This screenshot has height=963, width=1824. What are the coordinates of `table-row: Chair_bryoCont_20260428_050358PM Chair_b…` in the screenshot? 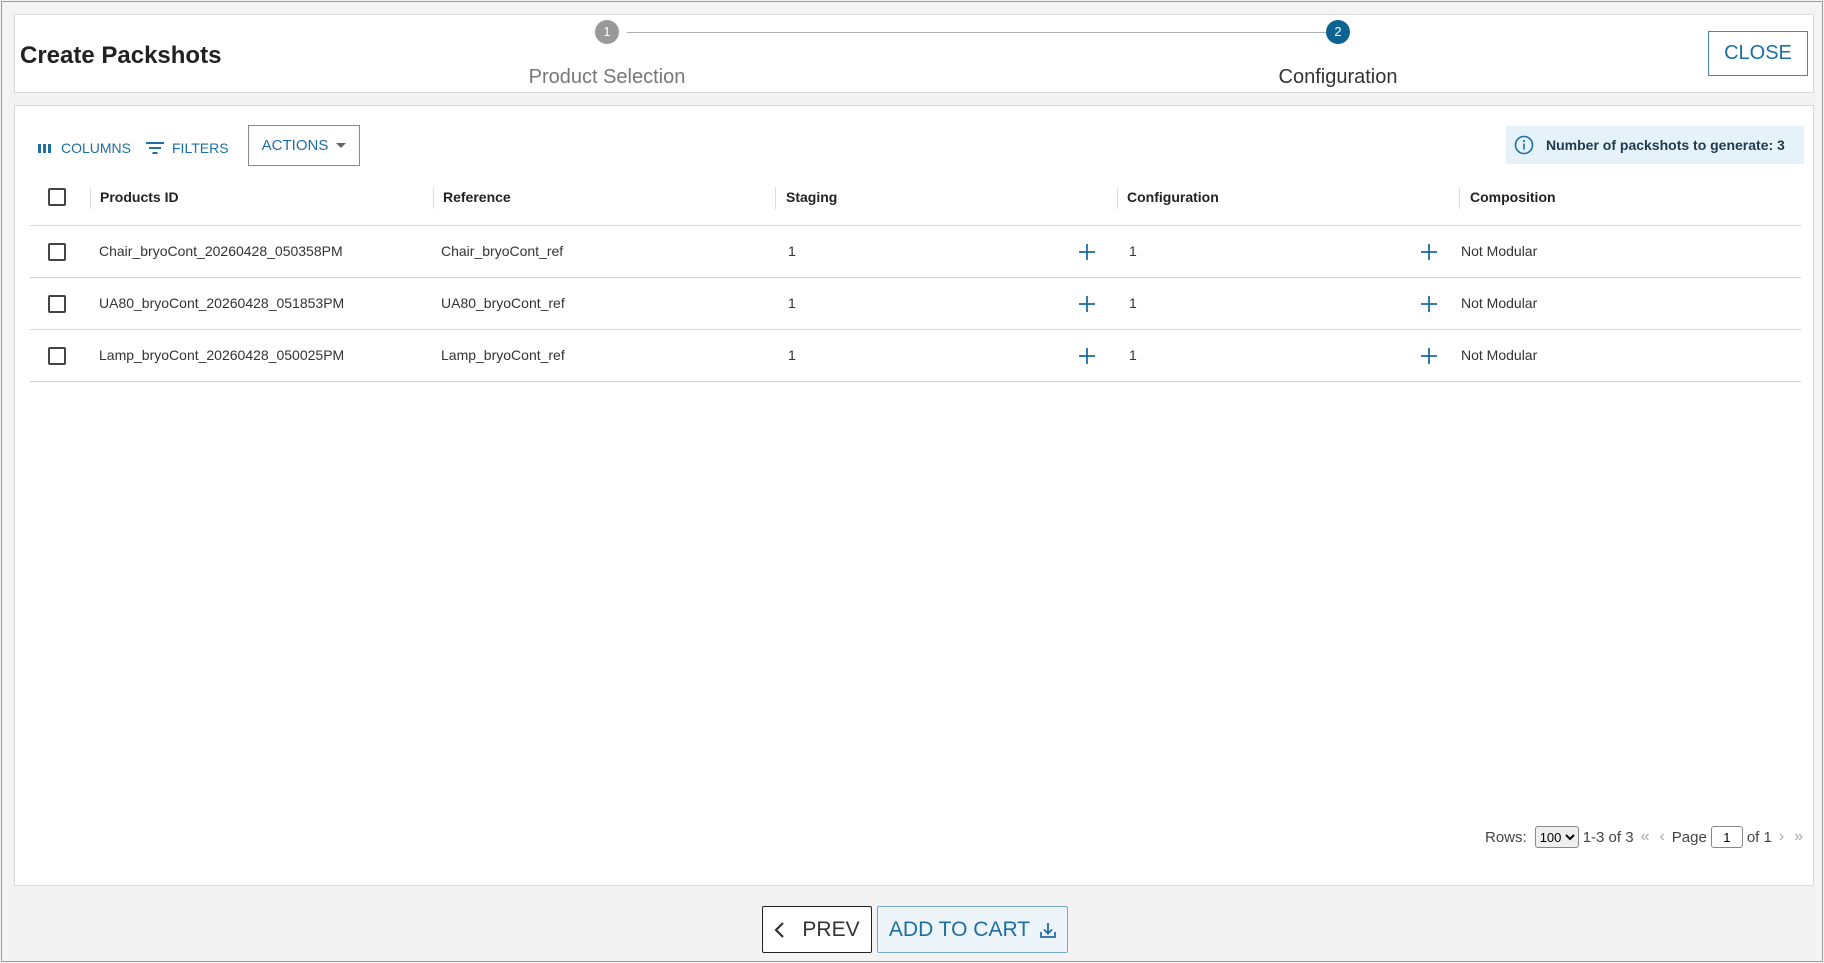 It's located at (915, 252).